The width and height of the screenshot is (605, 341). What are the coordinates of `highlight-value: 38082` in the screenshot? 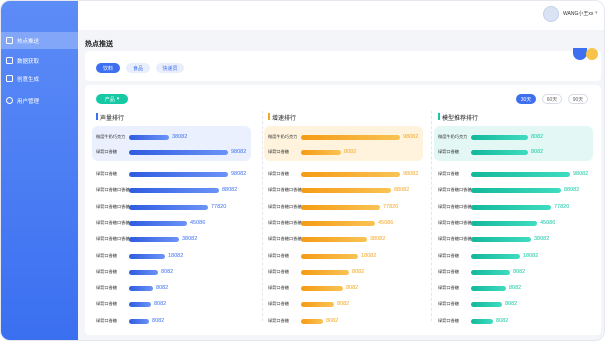 It's located at (180, 137).